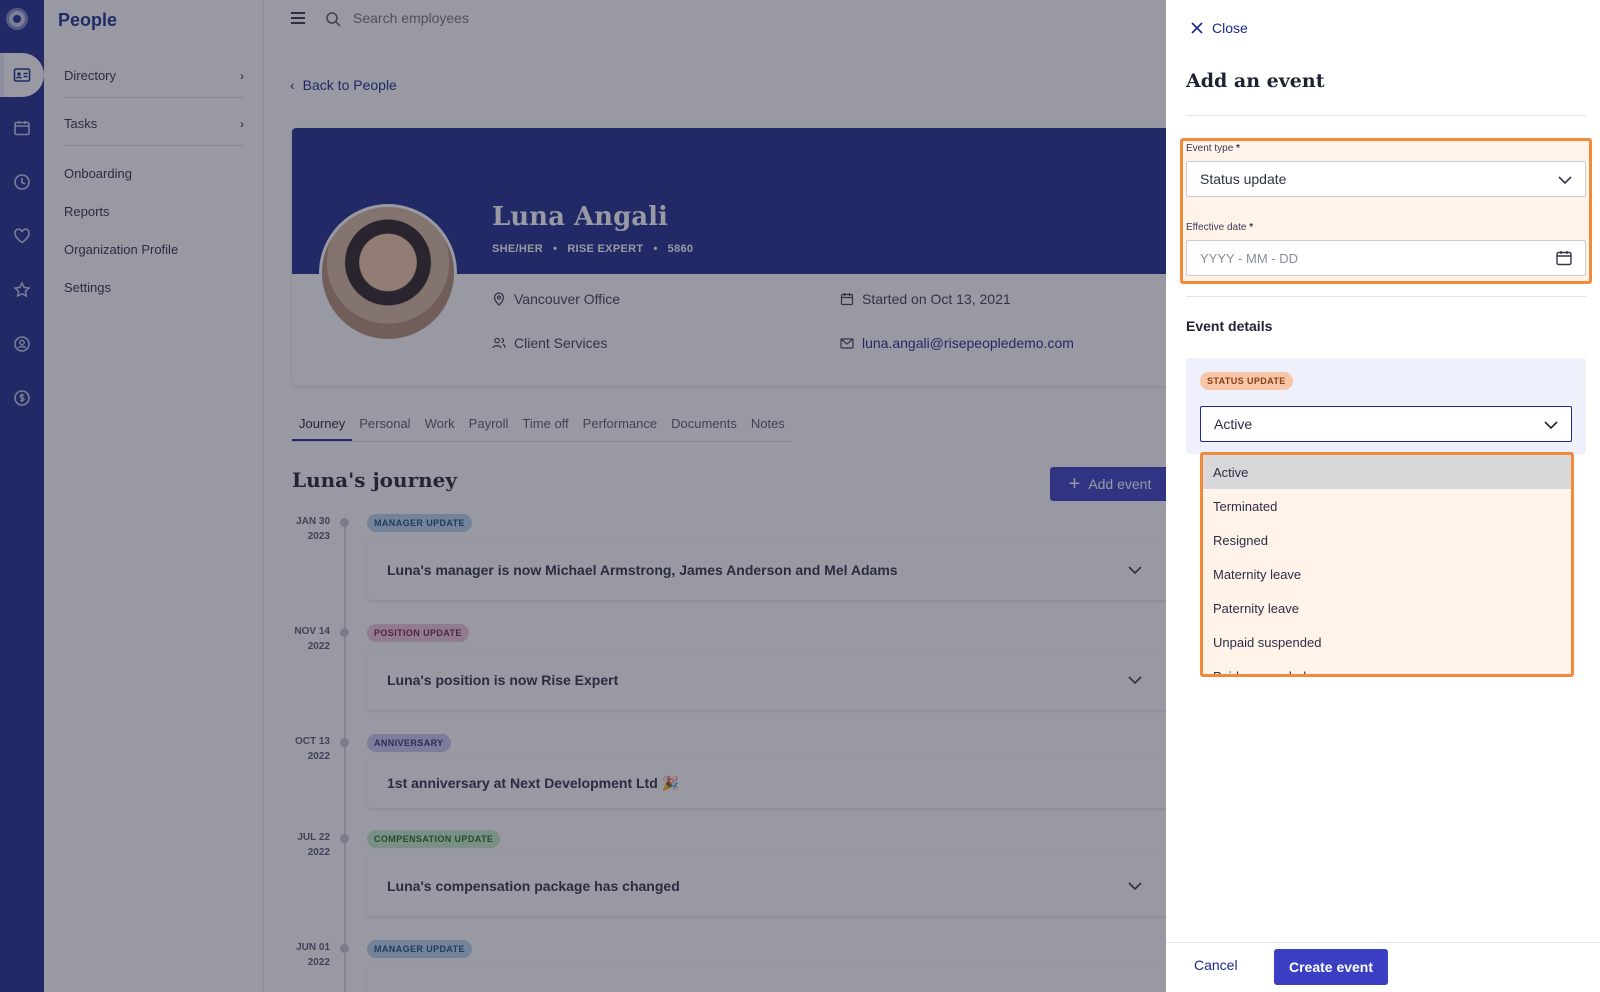  I want to click on effective-date-field: YYYY - MM - DD, so click(1386, 258).